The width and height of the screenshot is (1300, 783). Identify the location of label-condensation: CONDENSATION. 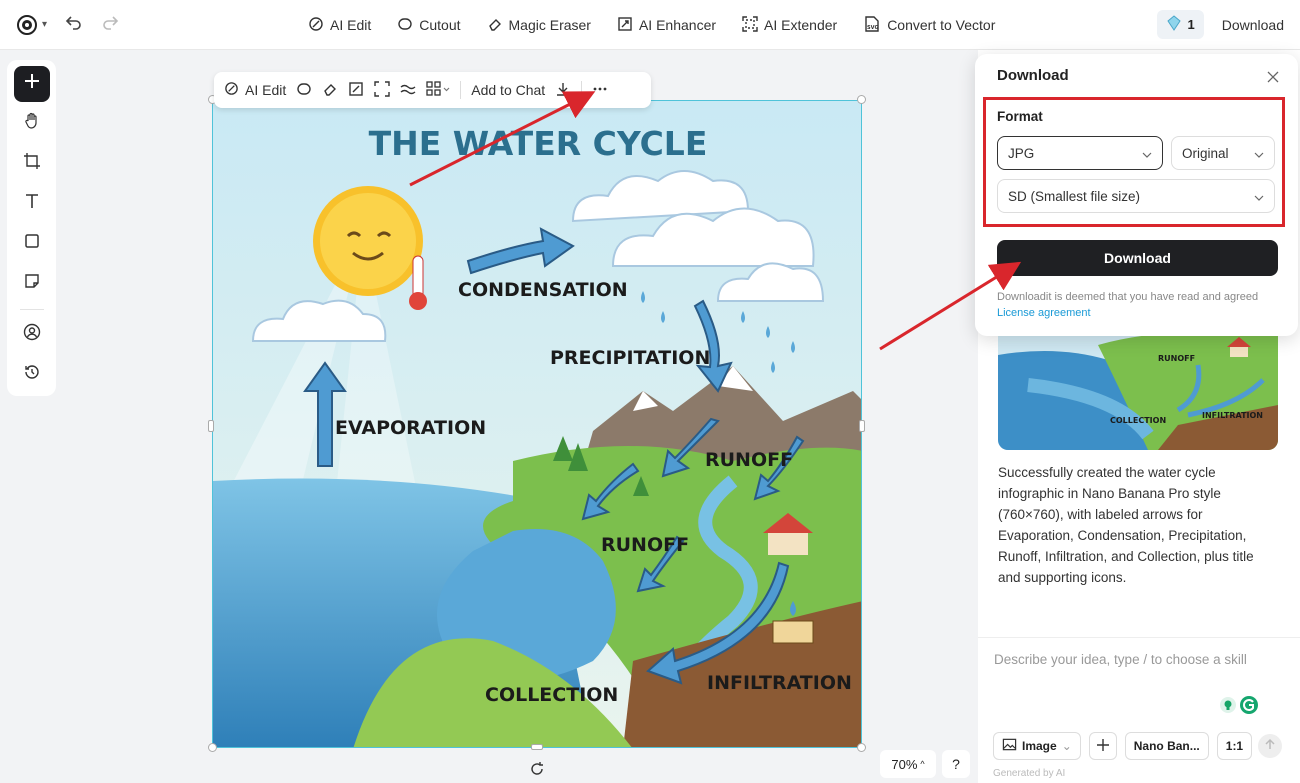
(543, 290).